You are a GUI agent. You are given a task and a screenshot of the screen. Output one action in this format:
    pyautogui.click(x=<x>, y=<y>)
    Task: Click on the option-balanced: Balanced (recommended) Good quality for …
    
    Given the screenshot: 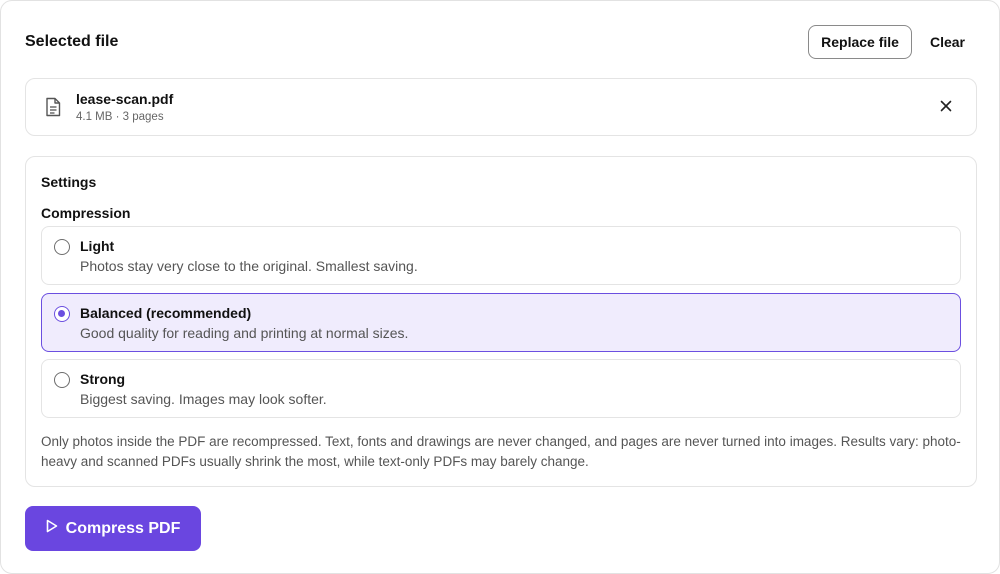 What is the action you would take?
    pyautogui.click(x=501, y=322)
    